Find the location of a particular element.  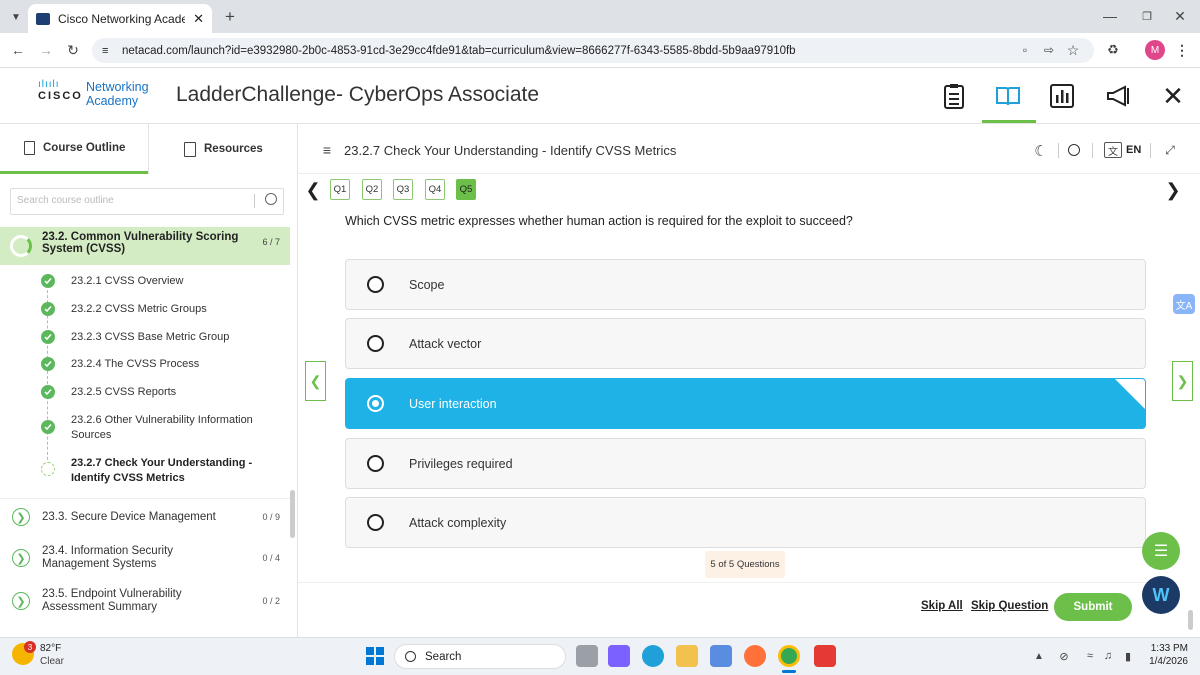

radio-button-selected is located at coordinates (375, 403).